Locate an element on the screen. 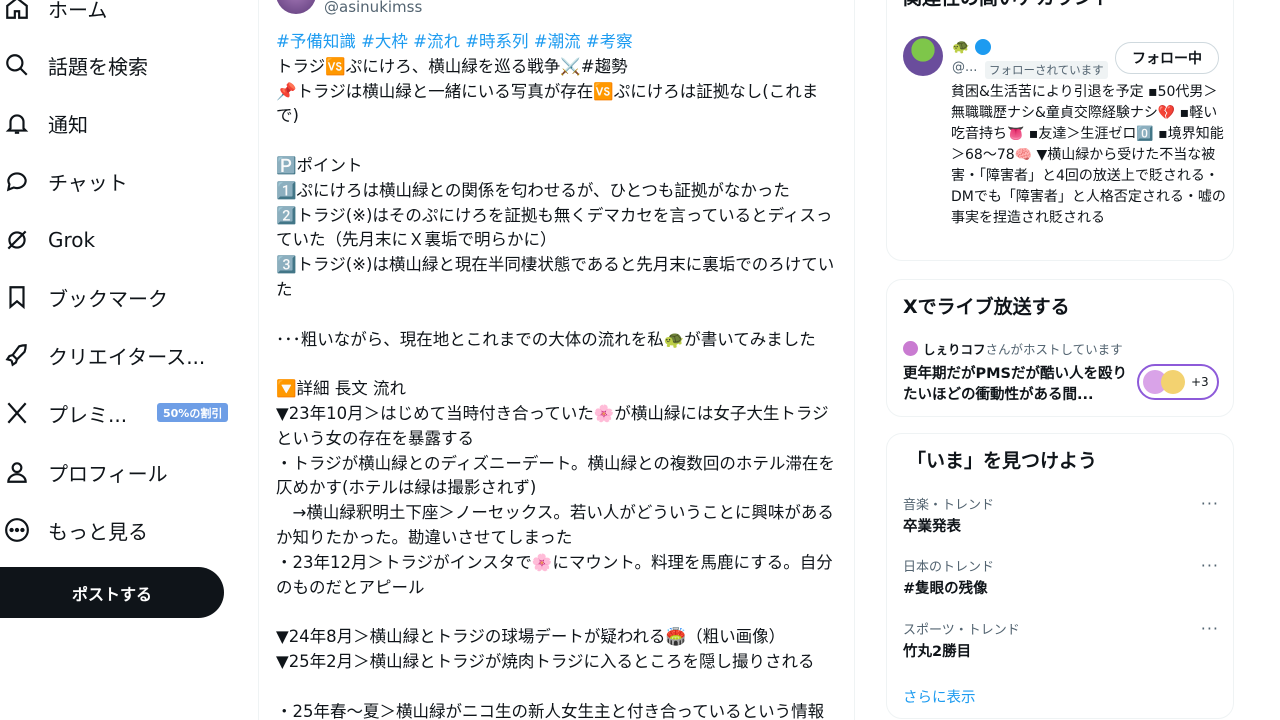 The image size is (1280, 720). trend-category: スポーツ・トレンド is located at coordinates (961, 630).